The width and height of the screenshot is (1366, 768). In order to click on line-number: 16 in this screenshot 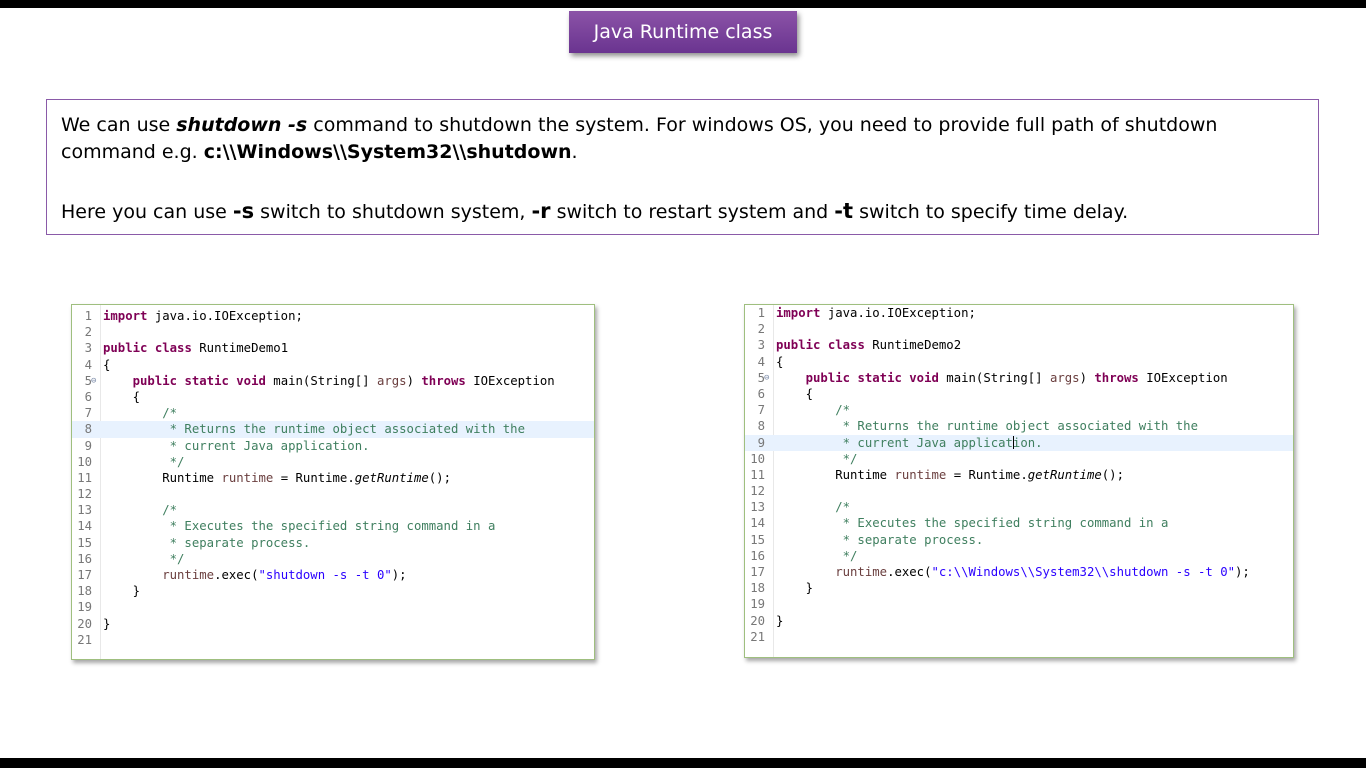, I will do `click(84, 558)`.